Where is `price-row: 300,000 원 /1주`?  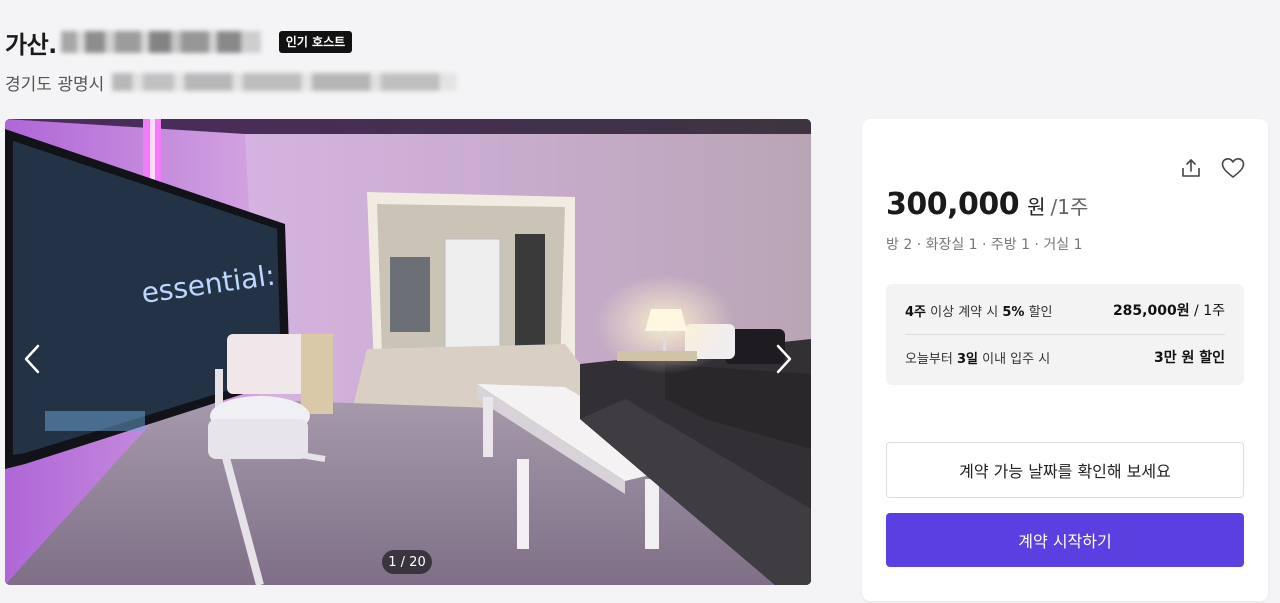 price-row: 300,000 원 /1주 is located at coordinates (987, 204).